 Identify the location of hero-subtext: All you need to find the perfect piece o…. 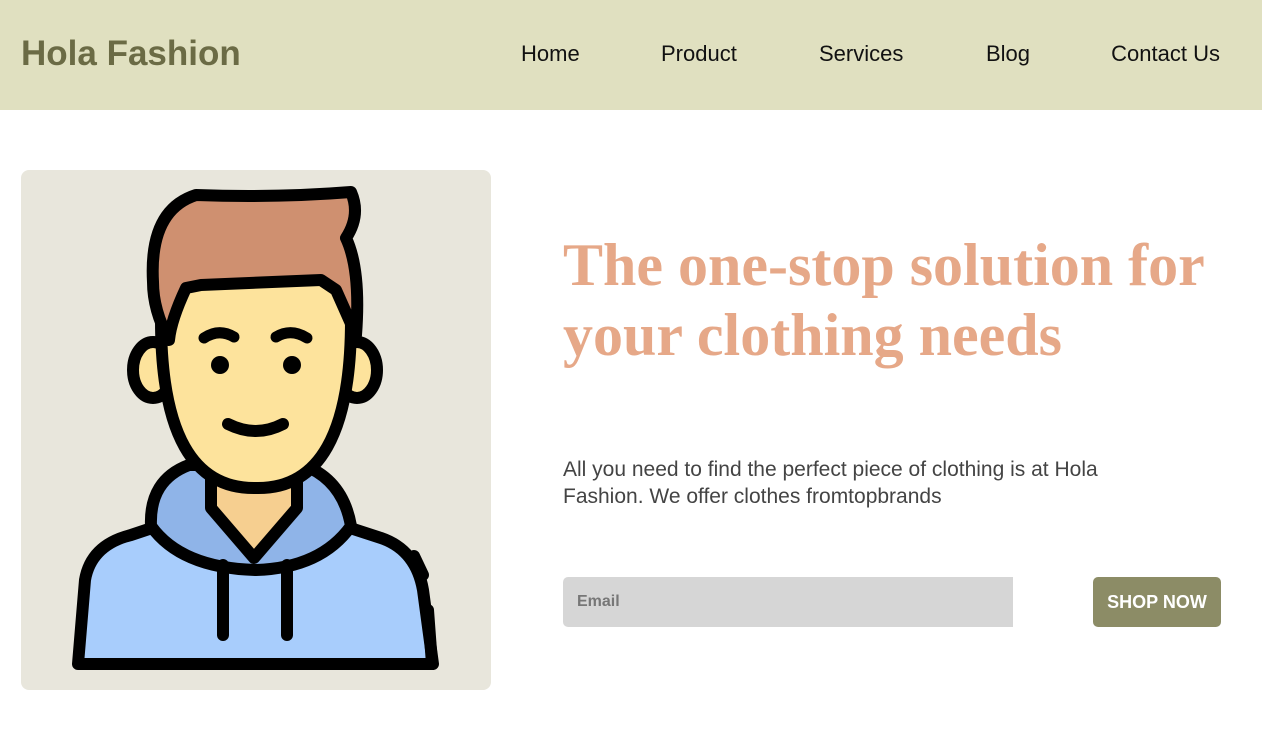
(830, 483).